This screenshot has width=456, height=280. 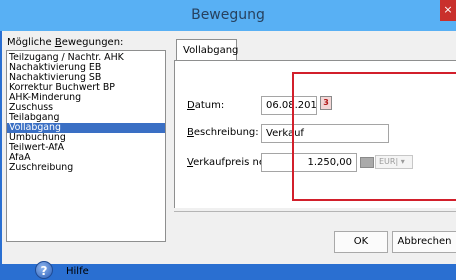 I want to click on list-item: AfaA, so click(x=86, y=158).